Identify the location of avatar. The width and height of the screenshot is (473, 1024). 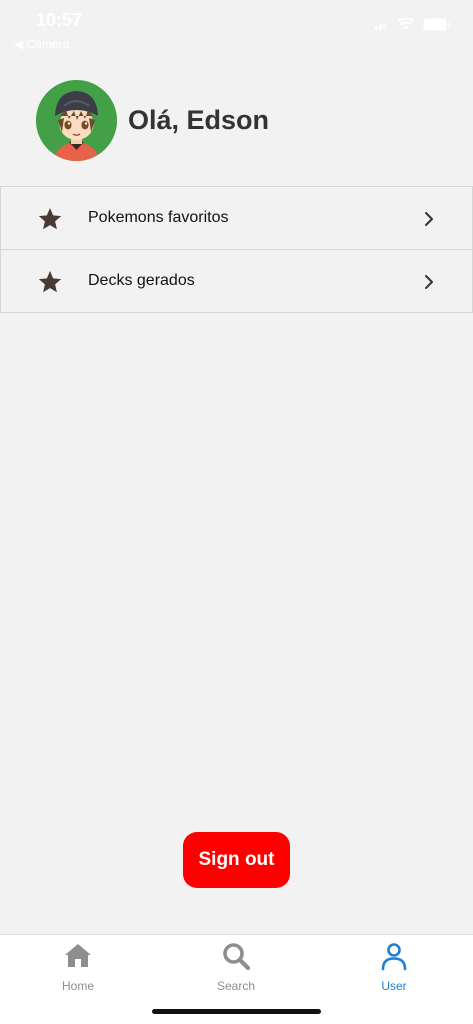
(76, 120).